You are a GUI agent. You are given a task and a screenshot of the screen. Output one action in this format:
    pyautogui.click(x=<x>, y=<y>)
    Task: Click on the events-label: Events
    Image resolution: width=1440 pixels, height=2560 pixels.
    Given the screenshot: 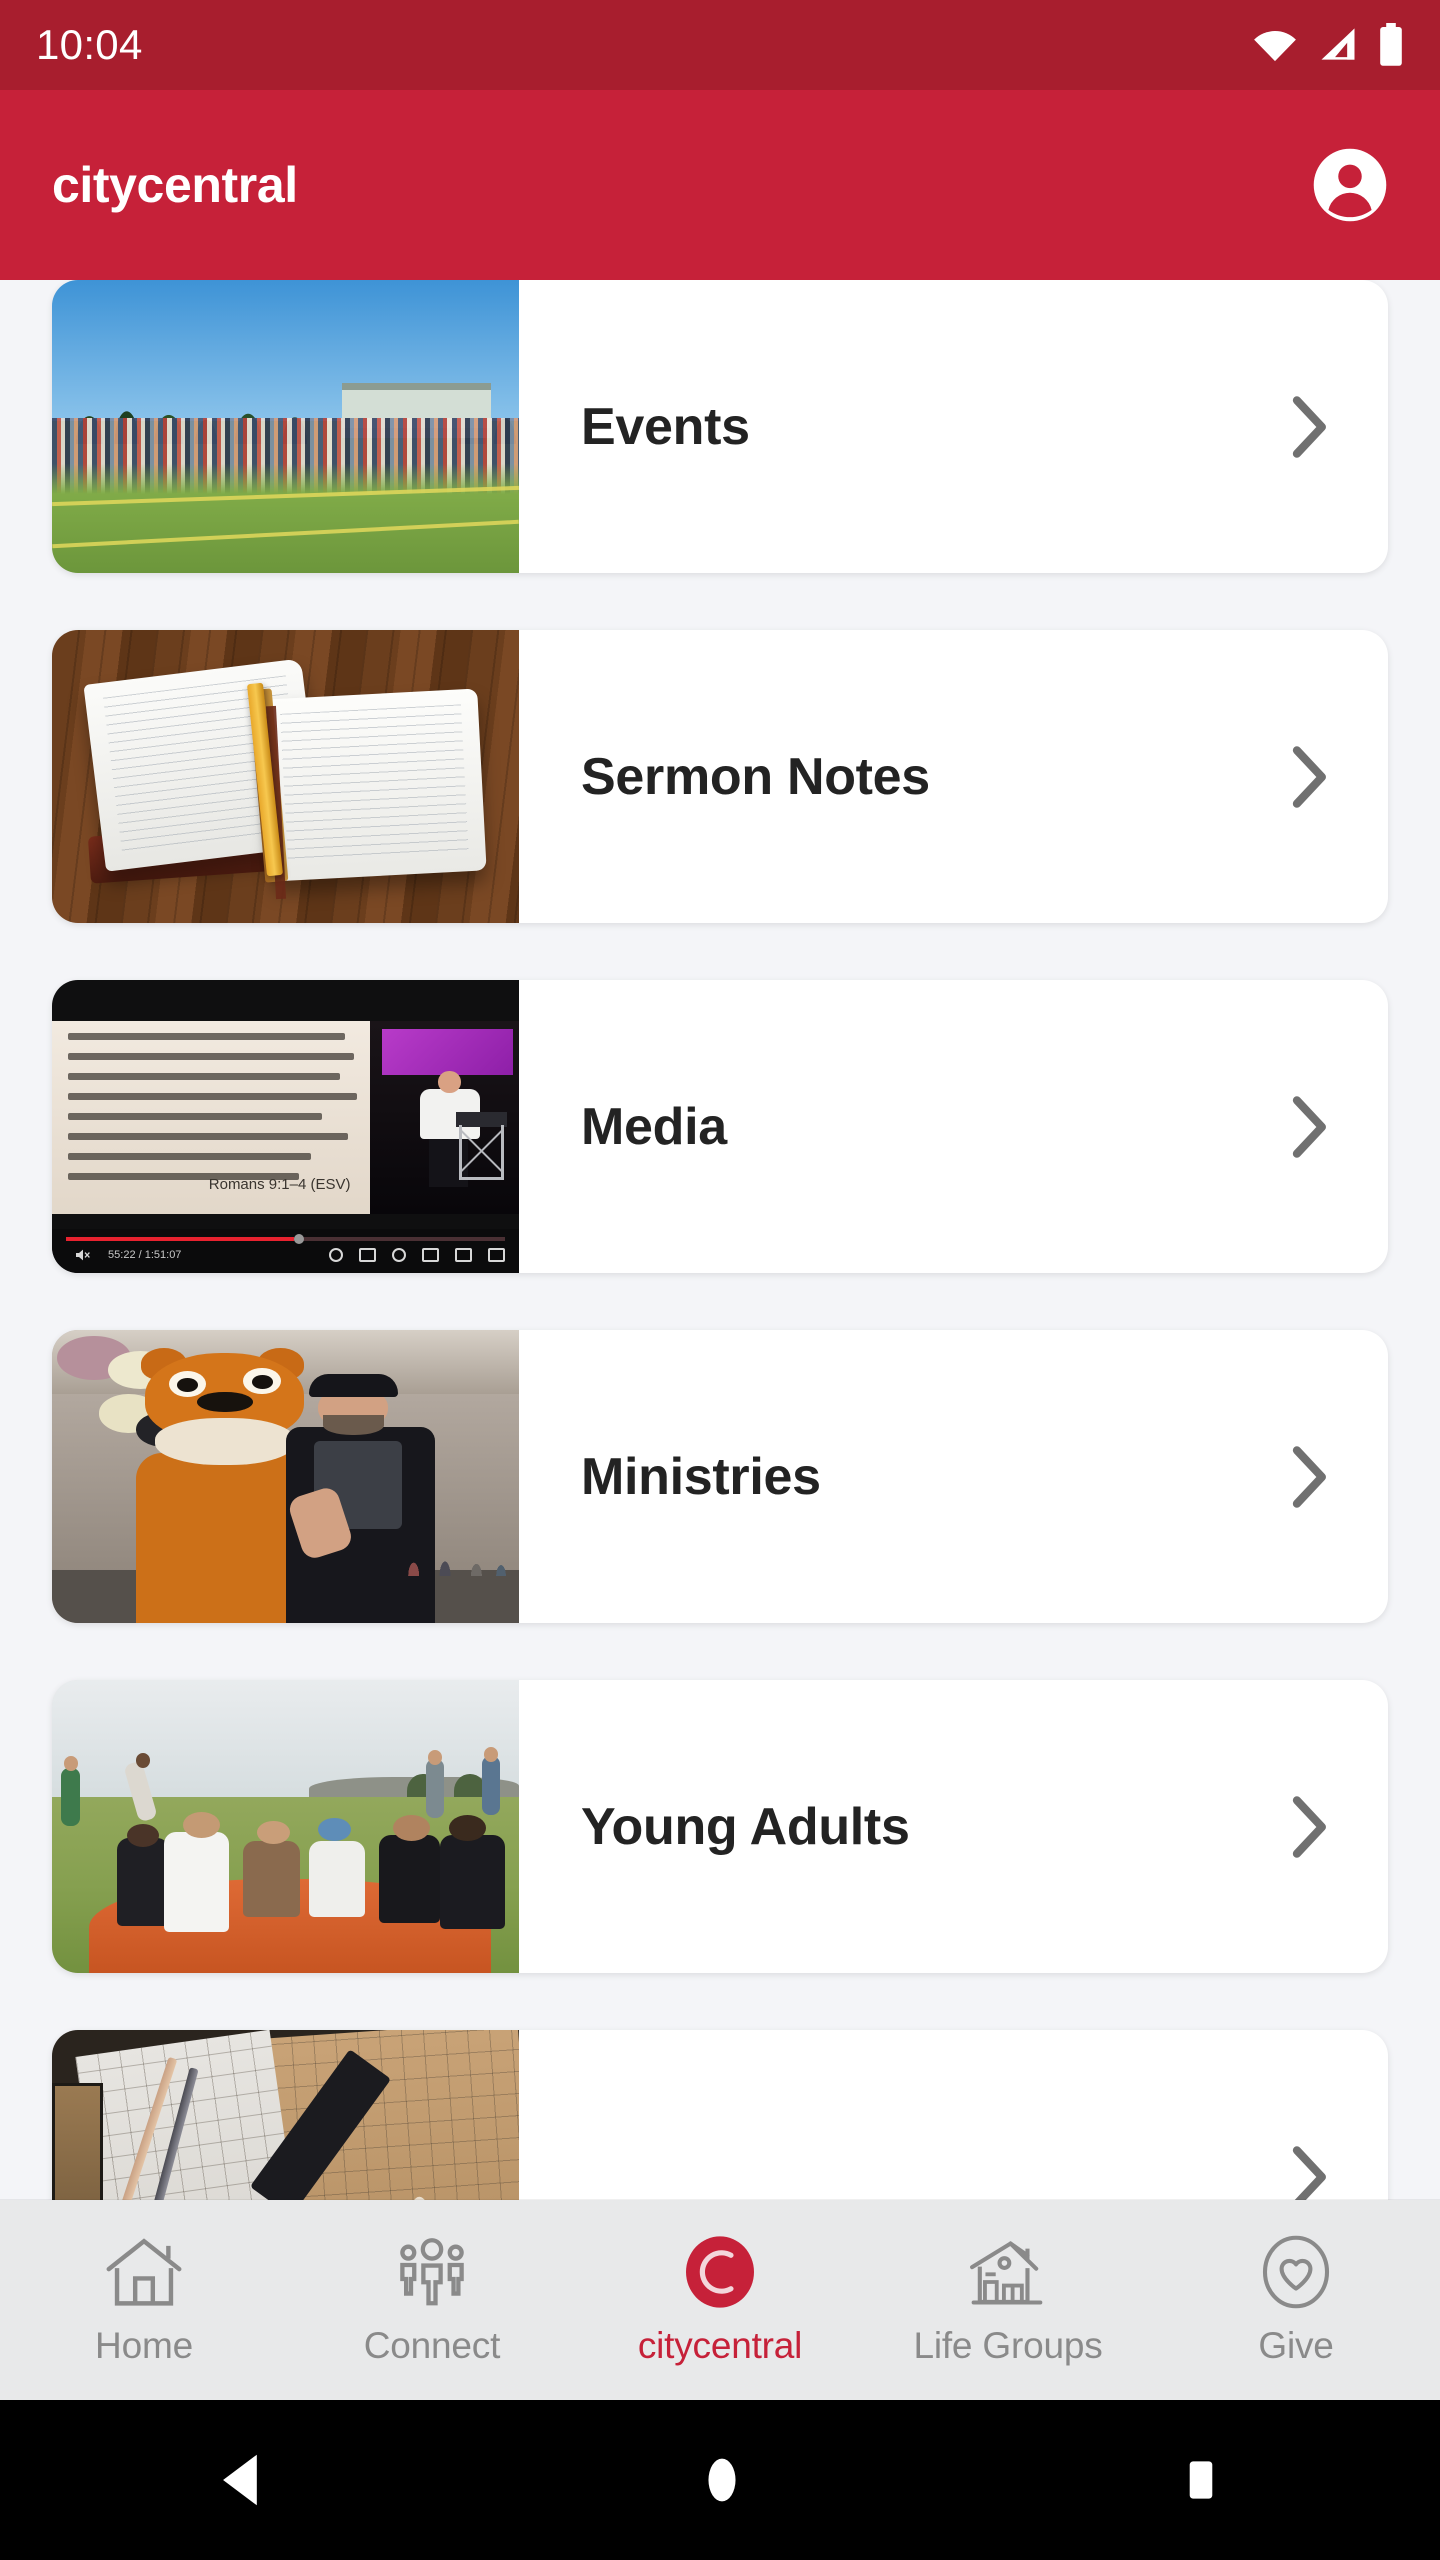 What is the action you would take?
    pyautogui.click(x=665, y=426)
    